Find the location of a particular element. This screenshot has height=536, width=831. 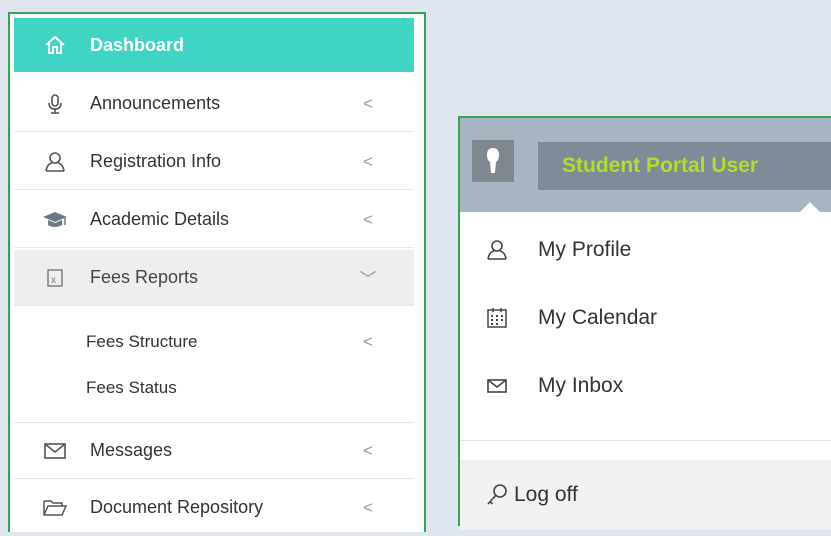

sidebar-item-label: Messages is located at coordinates (131, 450).